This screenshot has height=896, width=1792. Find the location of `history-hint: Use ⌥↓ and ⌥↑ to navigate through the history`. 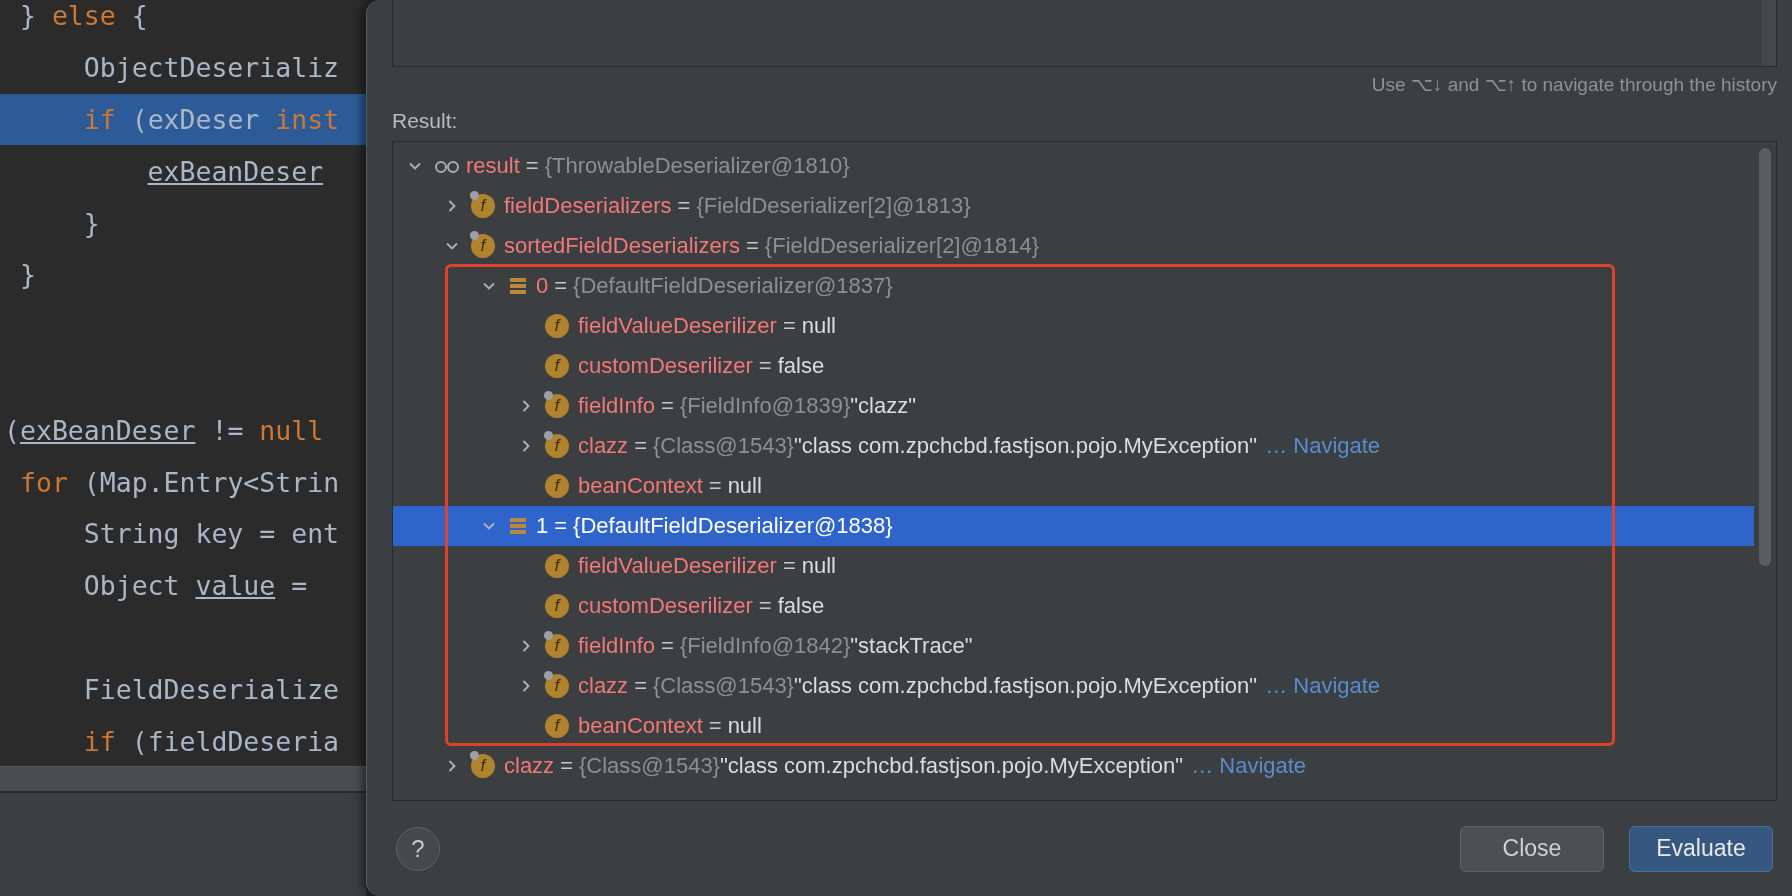

history-hint: Use ⌥↓ and ⌥↑ to navigate through the history is located at coordinates (1573, 85).